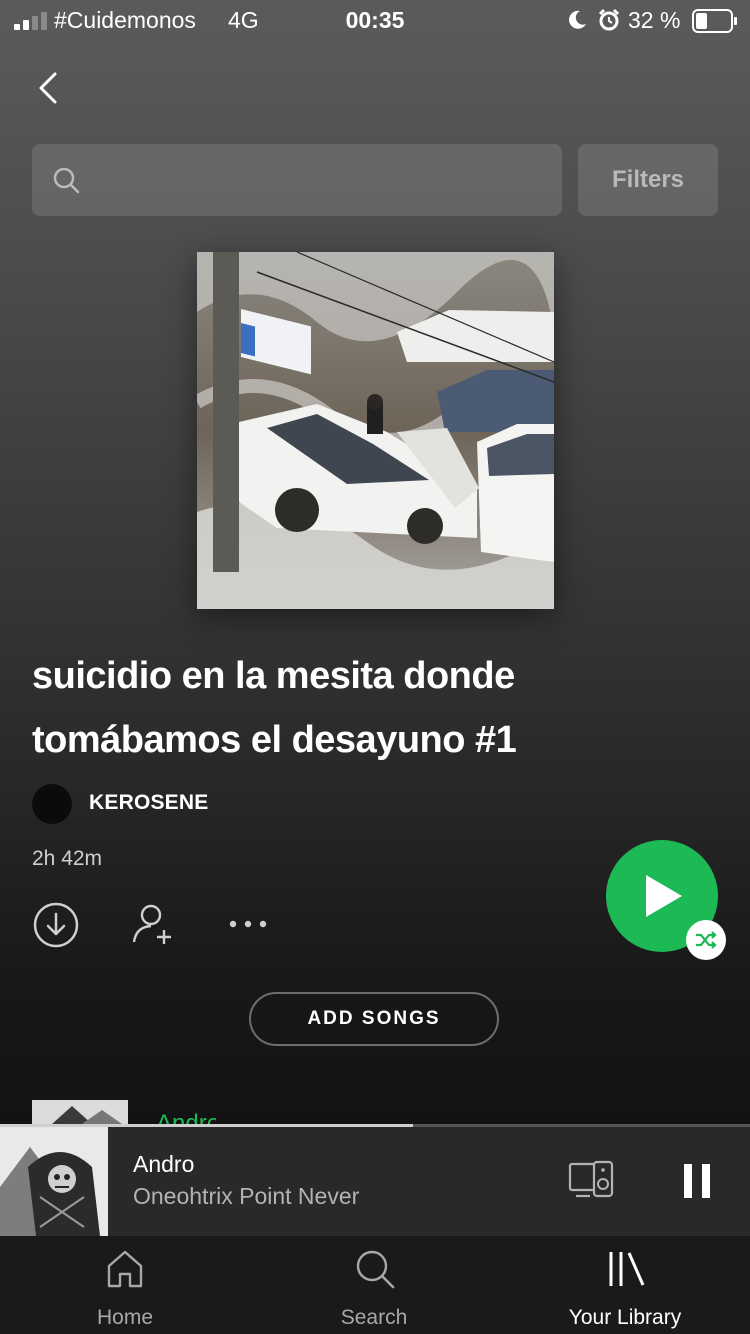  I want to click on playlist-cover, so click(375, 430).